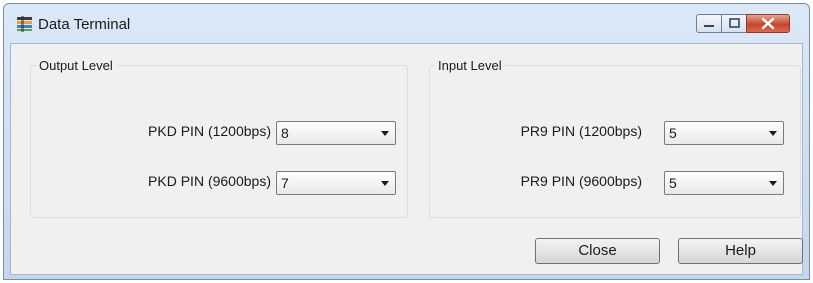 The image size is (813, 283). I want to click on data-terminal-icon, so click(24, 24).